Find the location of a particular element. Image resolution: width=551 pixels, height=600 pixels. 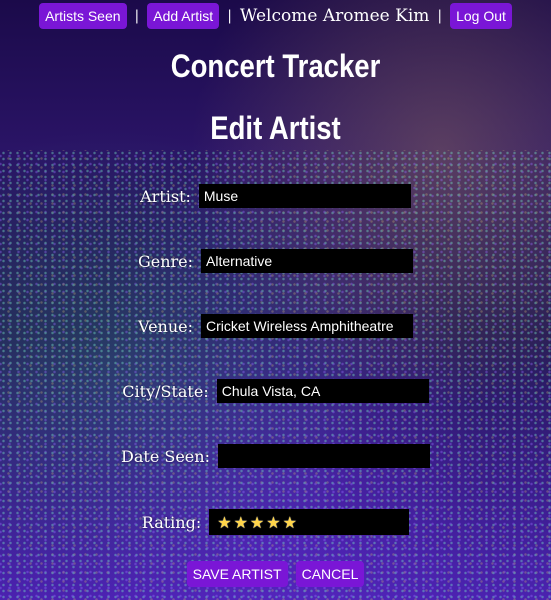

cancel-button: CANCEL is located at coordinates (330, 574).